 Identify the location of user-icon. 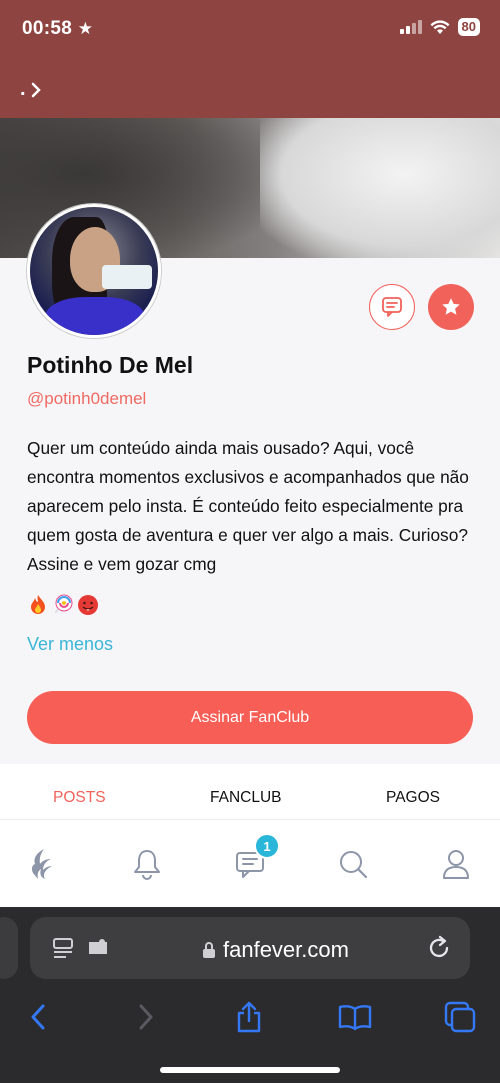
(456, 864).